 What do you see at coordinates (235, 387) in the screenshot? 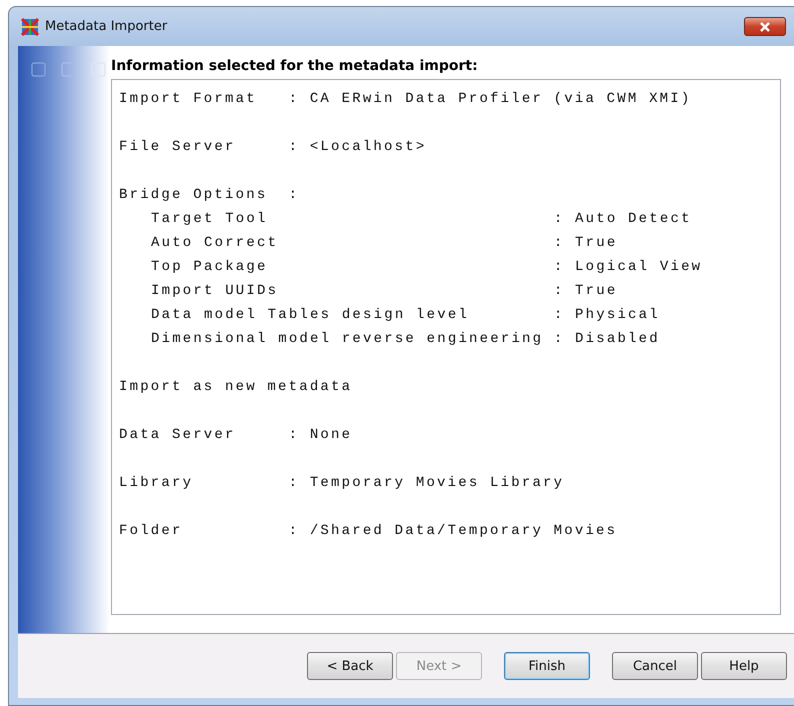
I see `summary-line: Import as new metadata` at bounding box center [235, 387].